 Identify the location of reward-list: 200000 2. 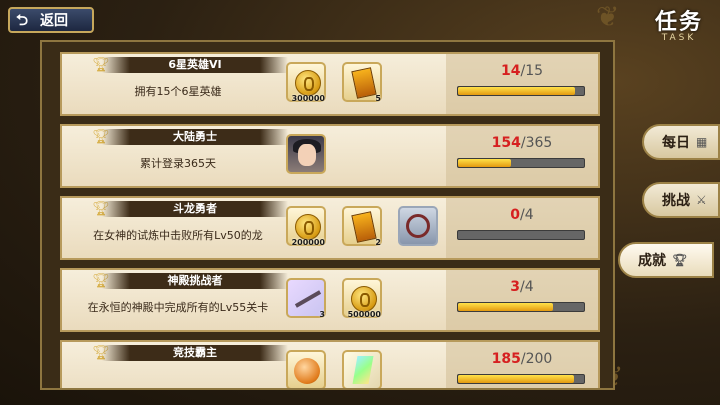
(362, 226).